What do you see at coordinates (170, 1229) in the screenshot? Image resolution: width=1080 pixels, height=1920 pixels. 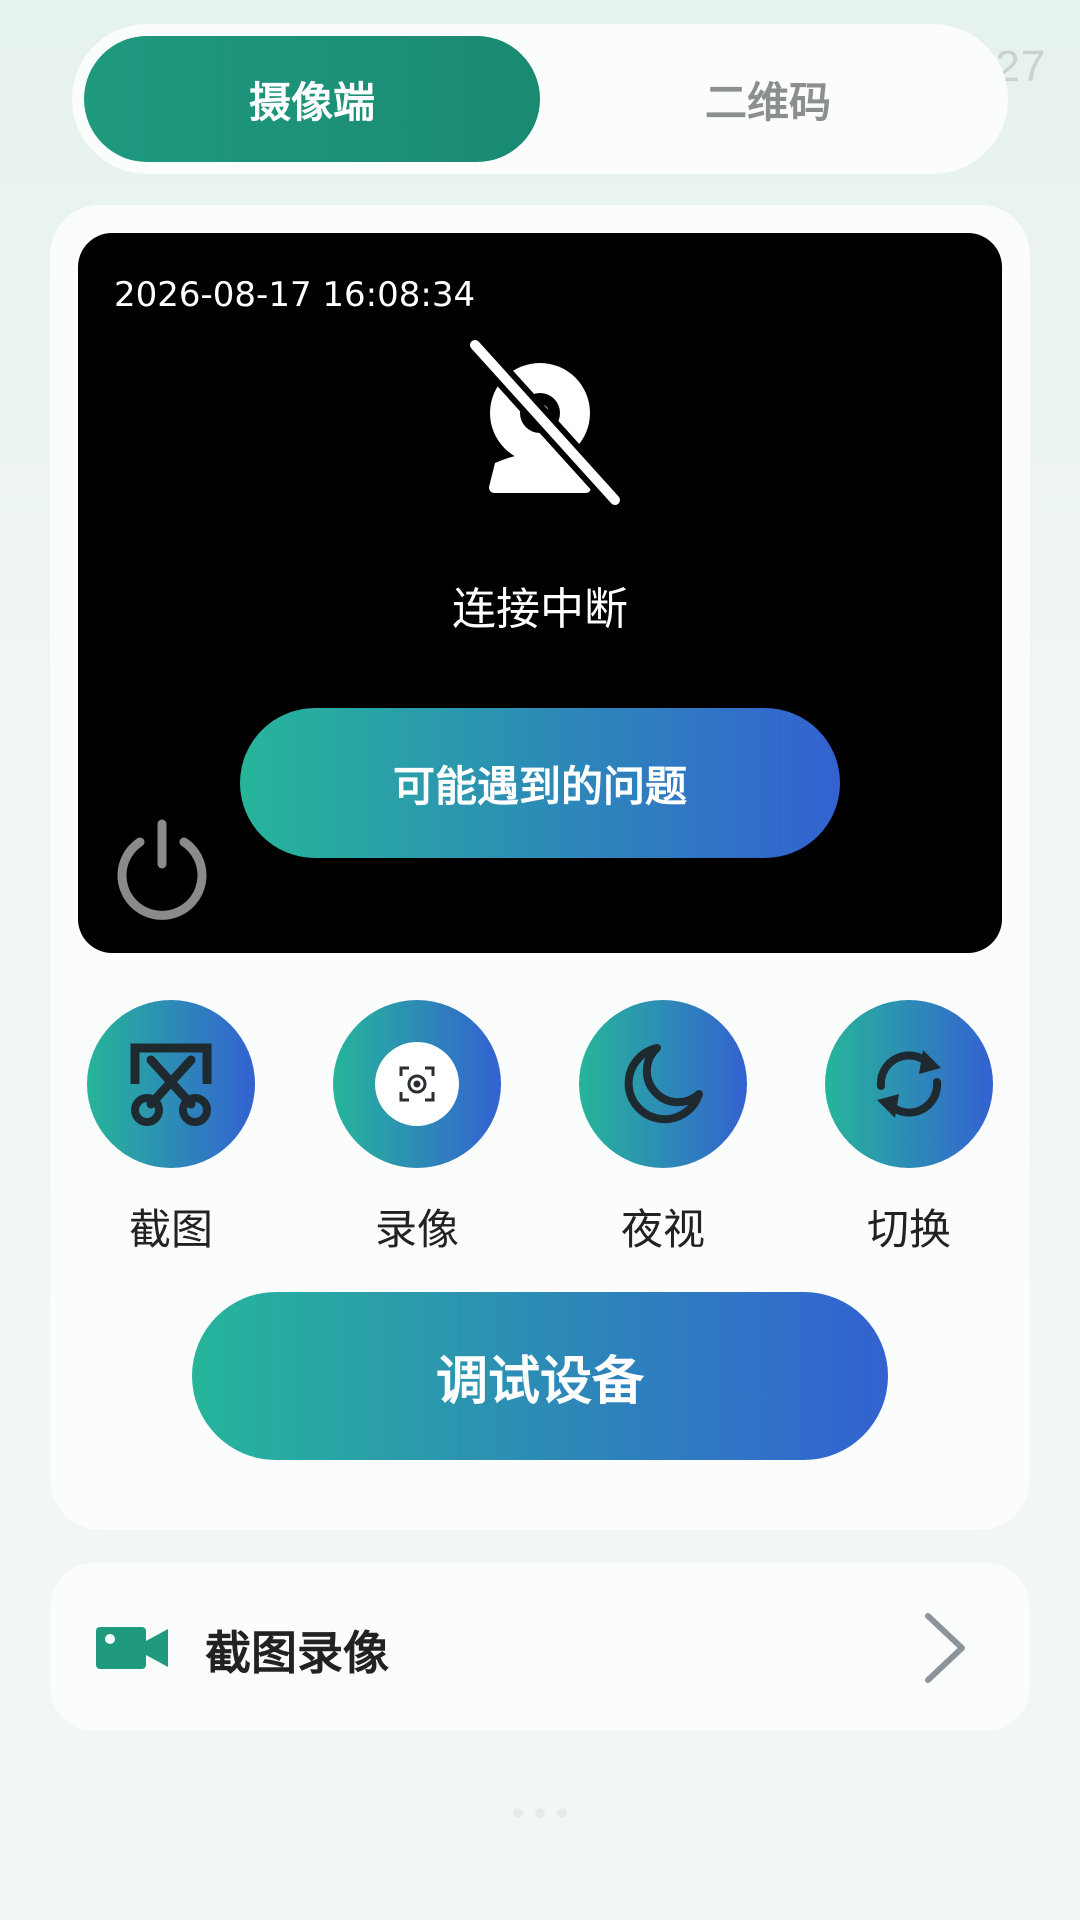 I see `feature-label: 截图` at bounding box center [170, 1229].